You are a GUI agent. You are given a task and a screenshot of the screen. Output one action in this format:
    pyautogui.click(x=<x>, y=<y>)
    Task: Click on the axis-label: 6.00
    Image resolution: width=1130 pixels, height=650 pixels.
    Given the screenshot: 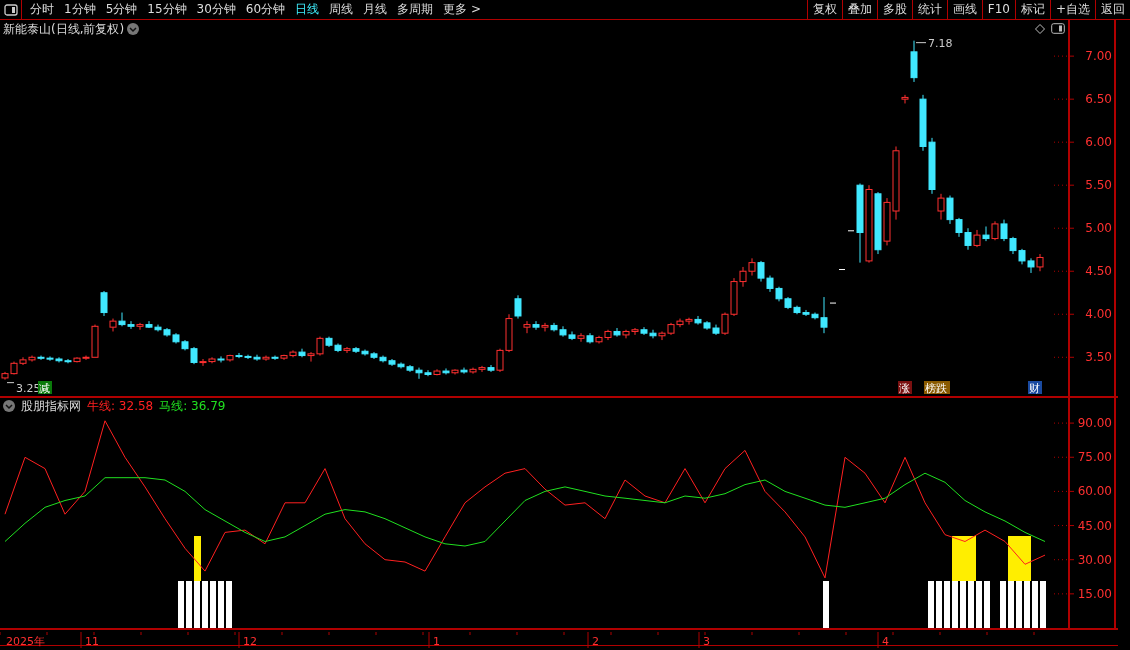 What is the action you would take?
    pyautogui.click(x=1098, y=142)
    